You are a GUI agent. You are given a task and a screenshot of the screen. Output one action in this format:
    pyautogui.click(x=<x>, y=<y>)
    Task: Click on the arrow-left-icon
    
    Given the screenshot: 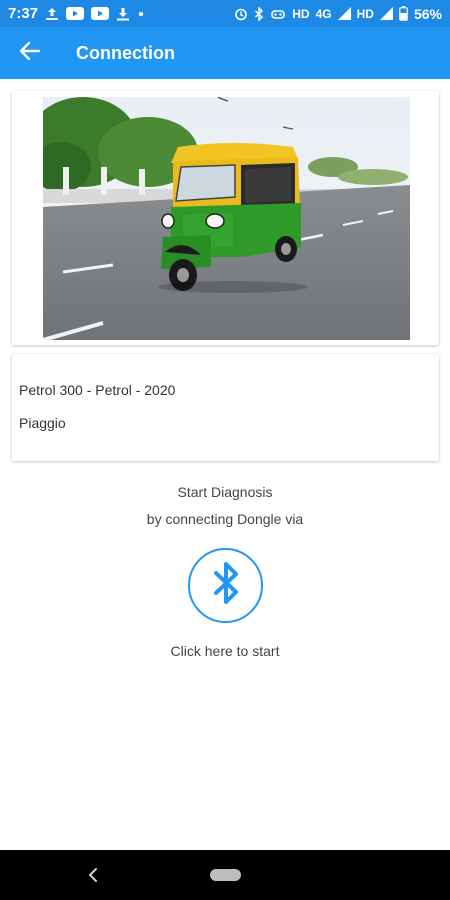 What is the action you would take?
    pyautogui.click(x=30, y=53)
    